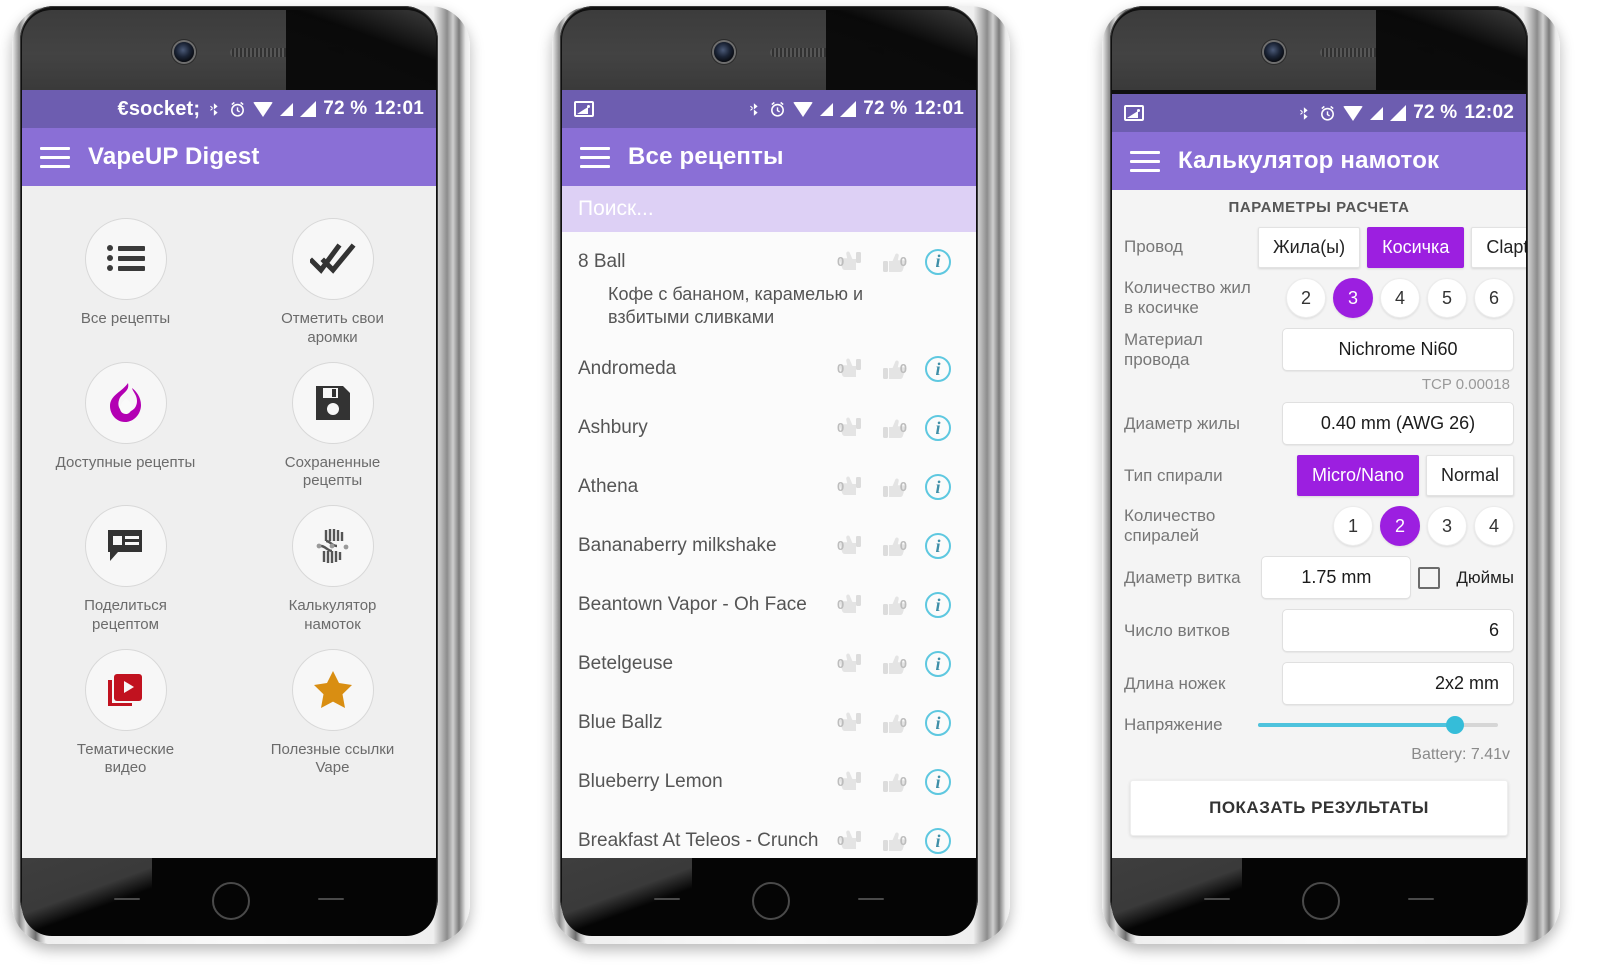 The image size is (1600, 976). What do you see at coordinates (1336, 578) in the screenshot?
I see `turn-diameter-input: 1.75 mm` at bounding box center [1336, 578].